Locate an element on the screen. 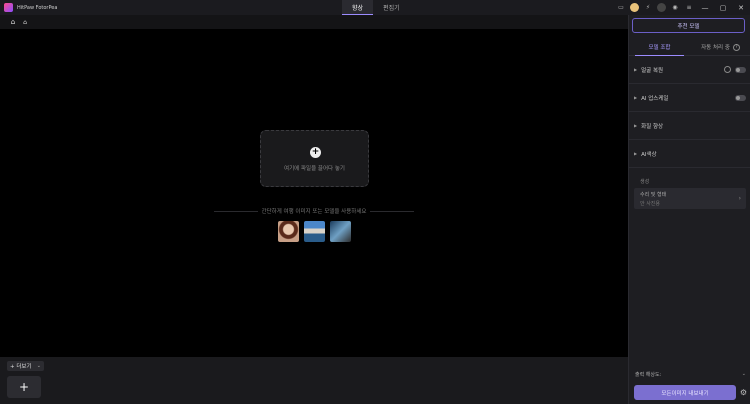 This screenshot has width=750, height=404. divider-line-left is located at coordinates (236, 211).